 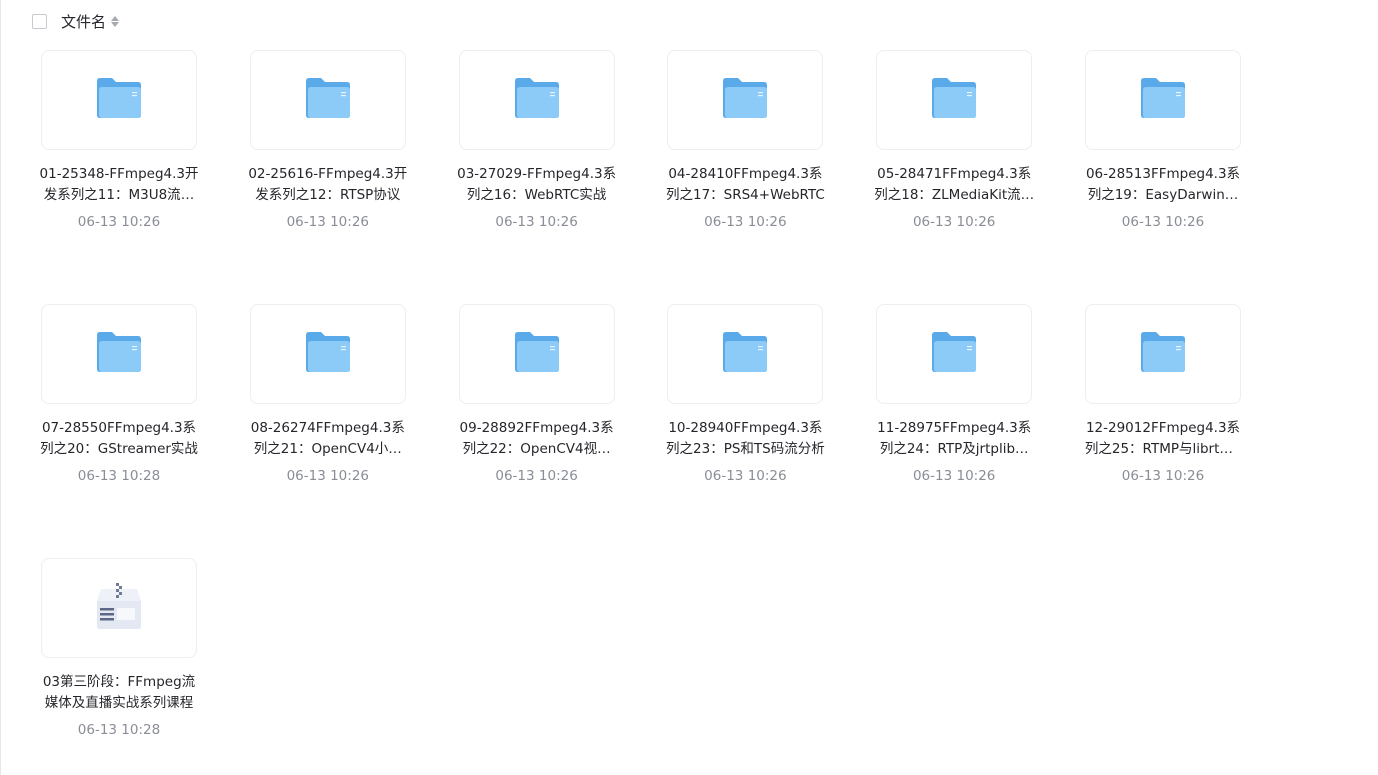 What do you see at coordinates (745, 185) in the screenshot?
I see `file-name: 04-28410FFmpeg4.3系列之17：SRS4+WebRTC` at bounding box center [745, 185].